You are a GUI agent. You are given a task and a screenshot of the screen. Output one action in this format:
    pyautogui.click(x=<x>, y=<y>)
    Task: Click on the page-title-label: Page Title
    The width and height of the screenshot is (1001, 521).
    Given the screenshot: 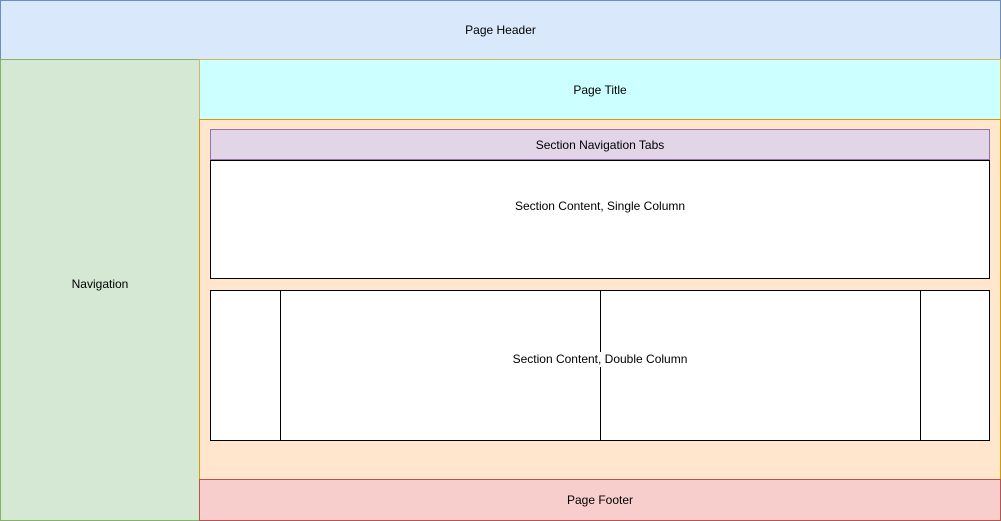 What is the action you would take?
    pyautogui.click(x=600, y=89)
    